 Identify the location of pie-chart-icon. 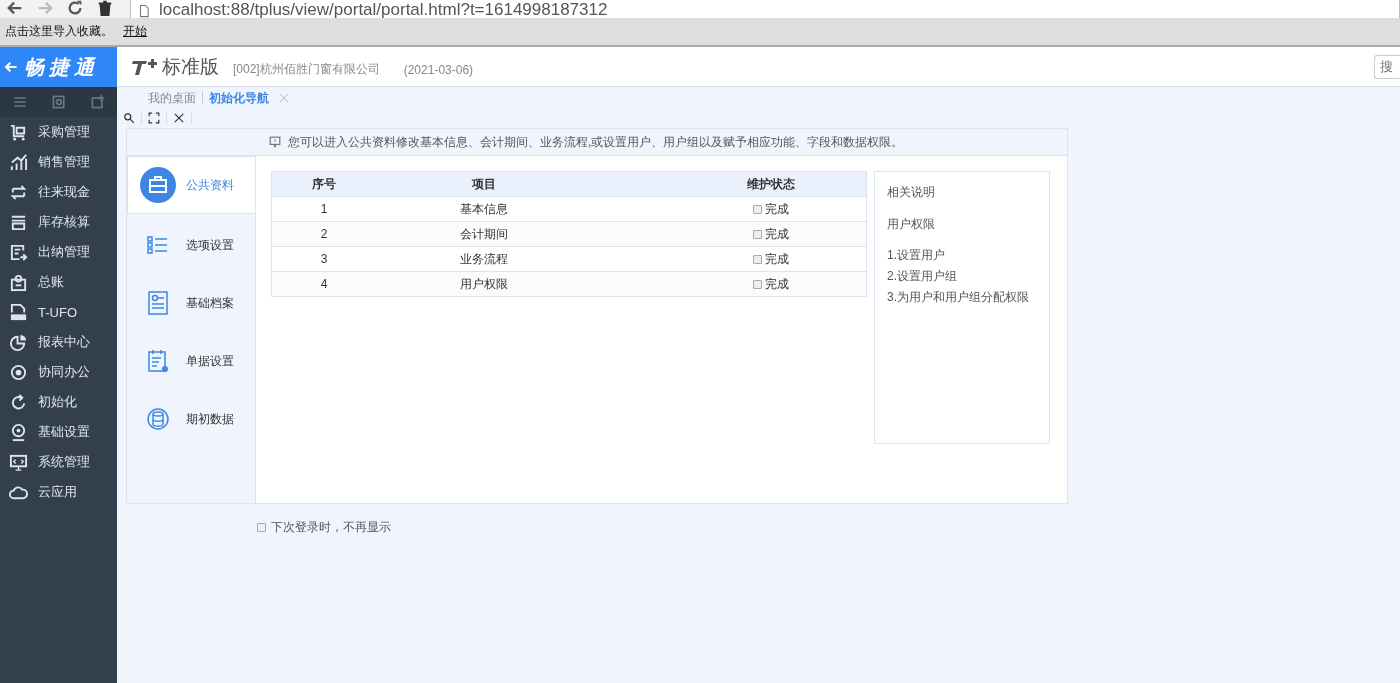
(18, 342).